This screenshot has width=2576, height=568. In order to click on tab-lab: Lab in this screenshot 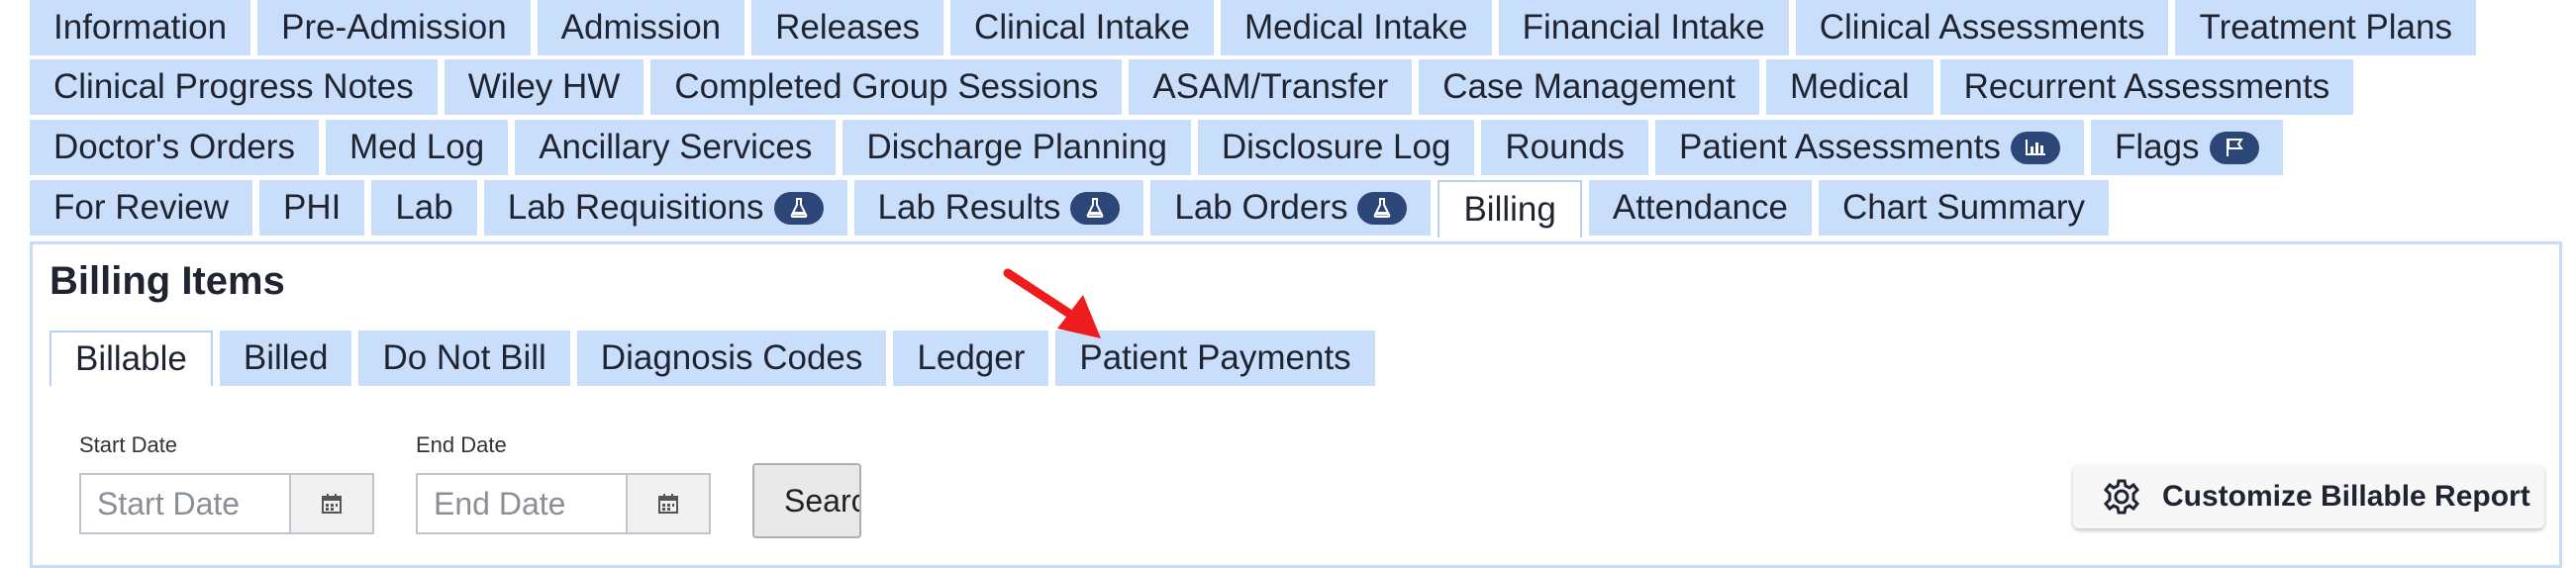, I will do `click(424, 208)`.